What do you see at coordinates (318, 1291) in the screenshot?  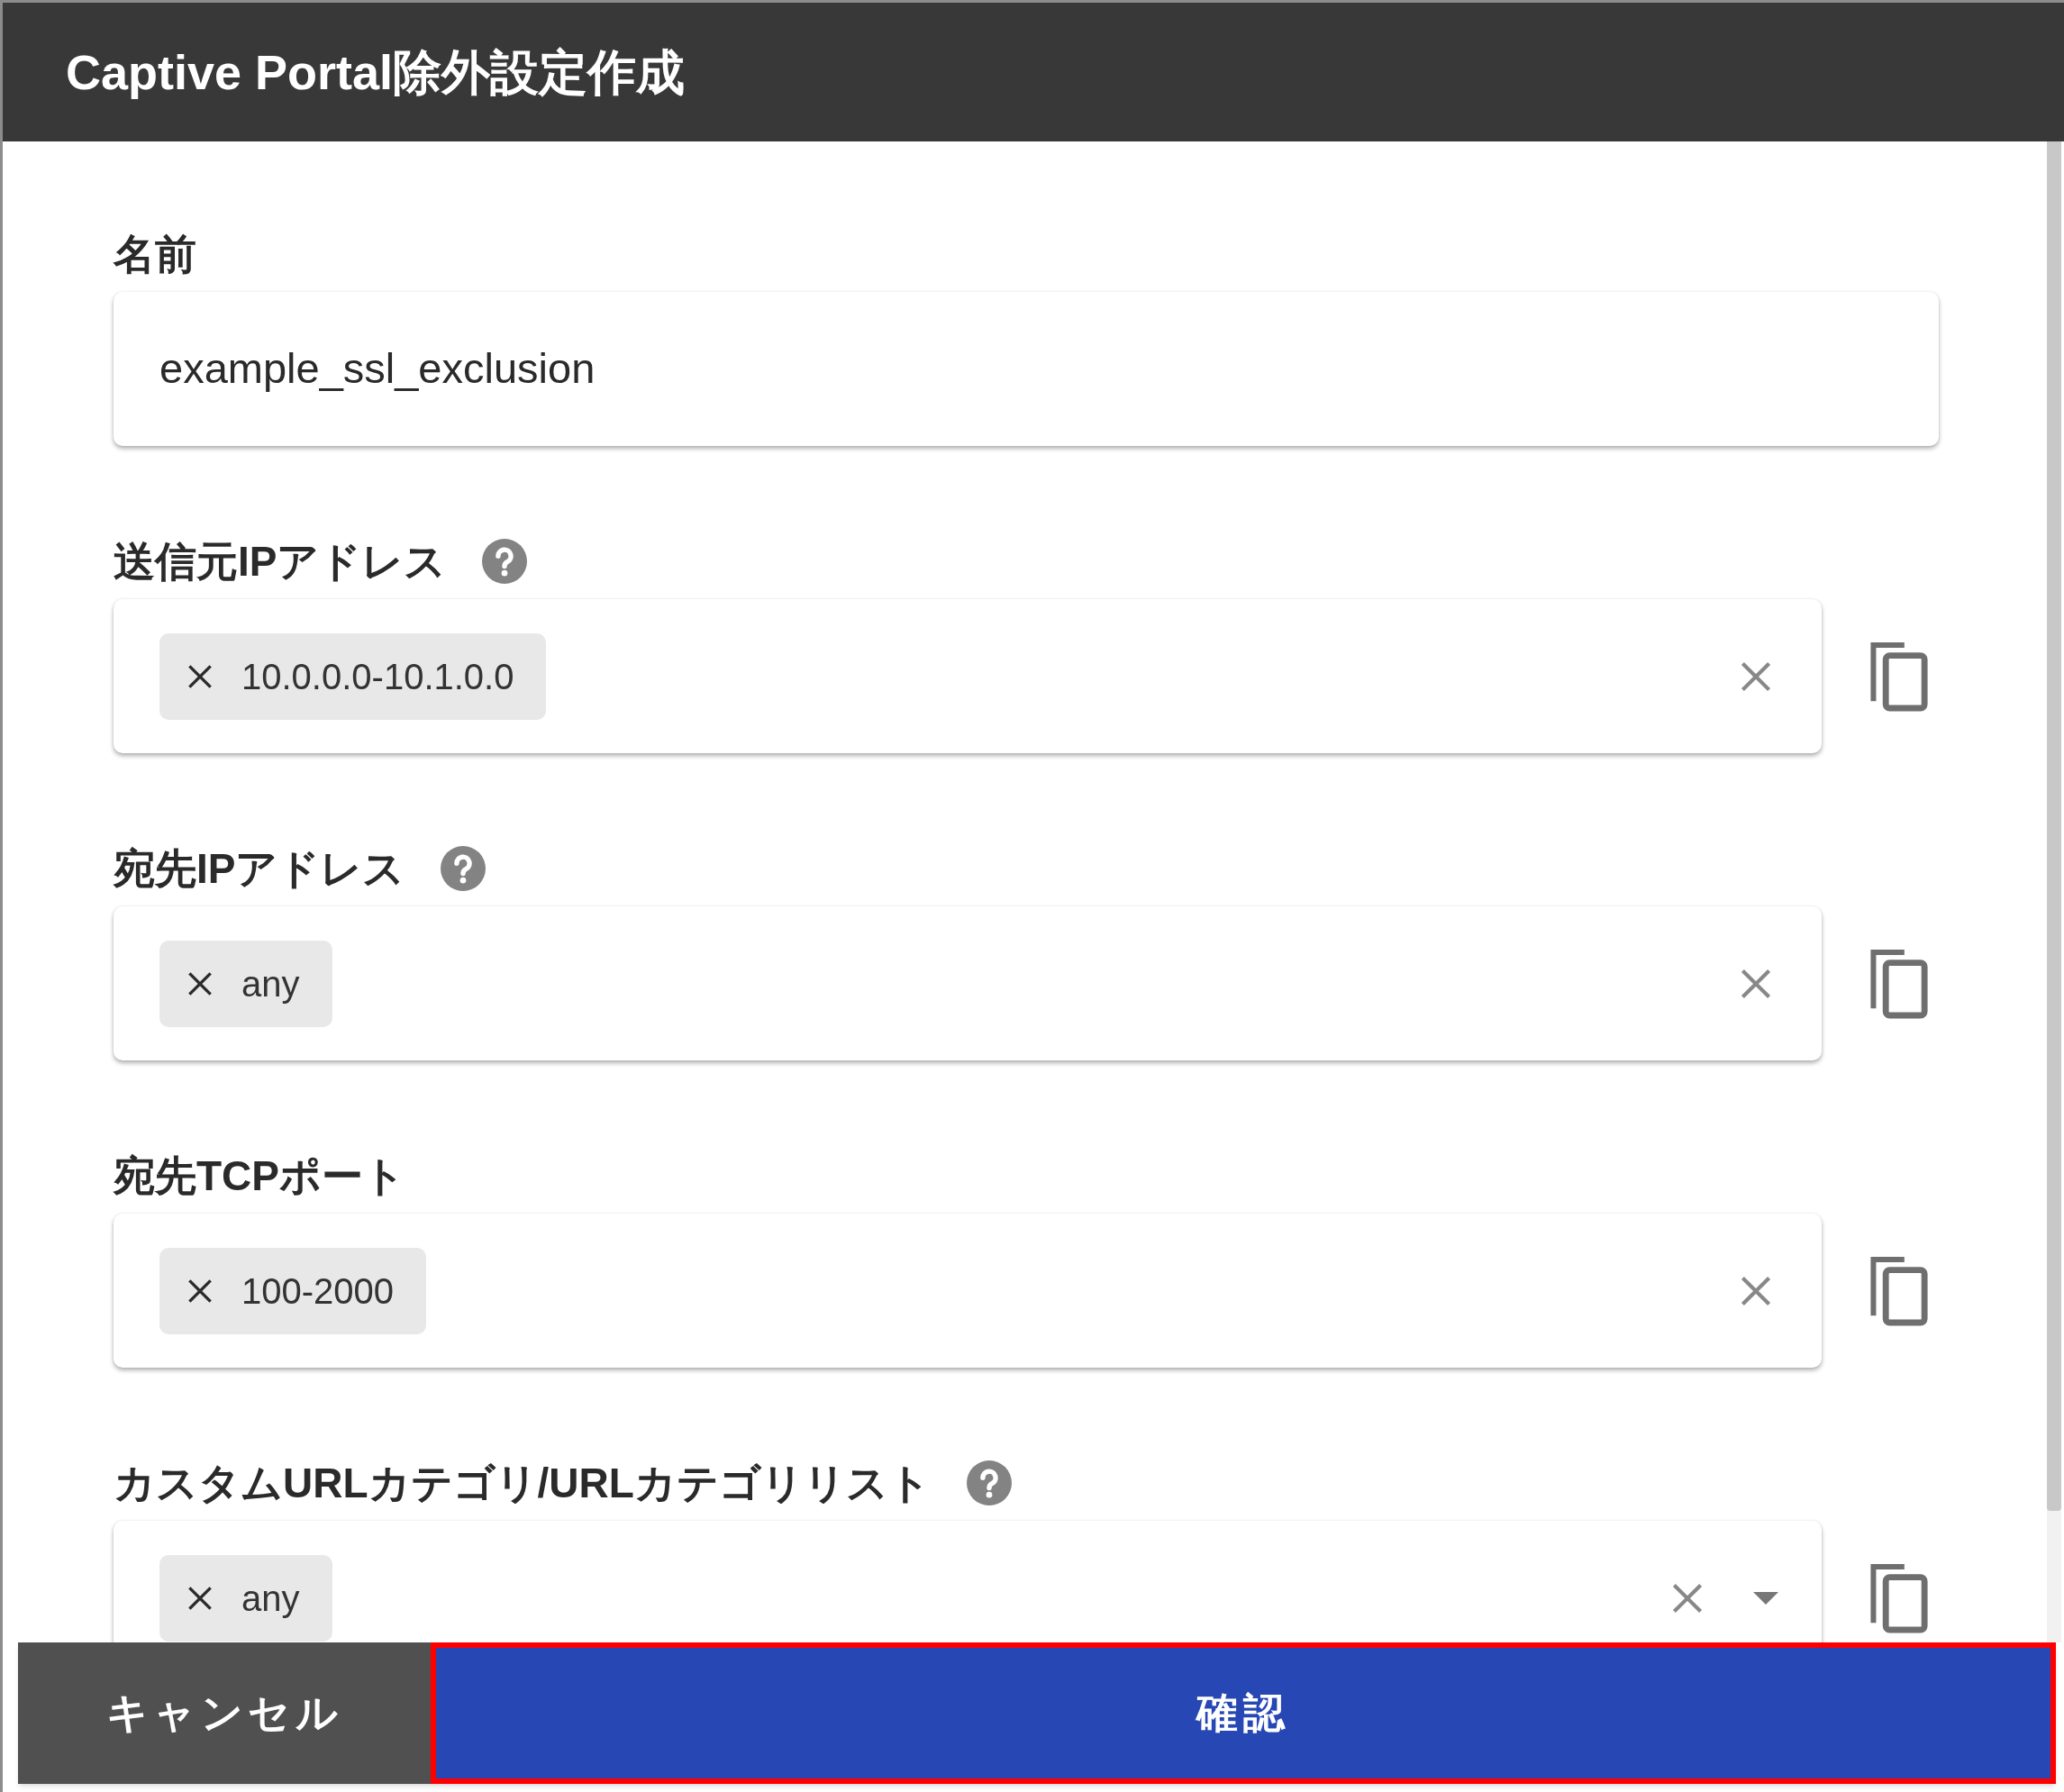 I see `chip-label: 100-2000` at bounding box center [318, 1291].